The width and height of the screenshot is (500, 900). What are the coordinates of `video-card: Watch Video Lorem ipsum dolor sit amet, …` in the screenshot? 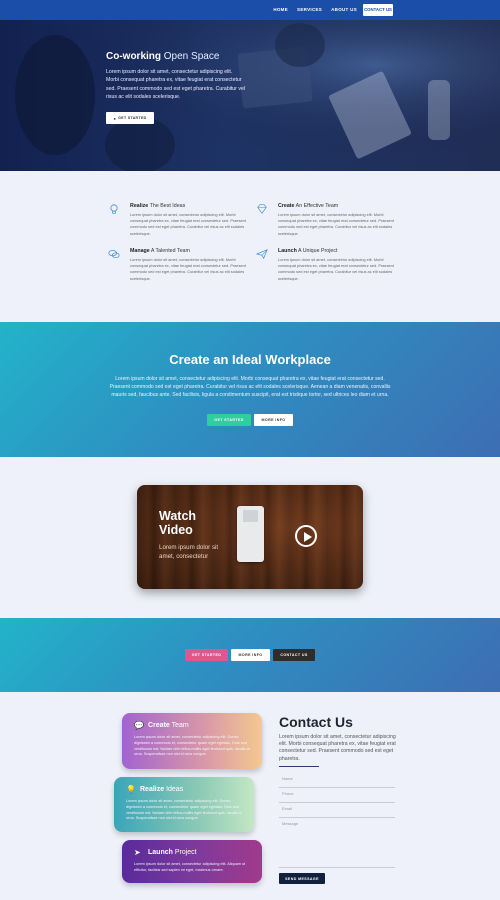 It's located at (250, 537).